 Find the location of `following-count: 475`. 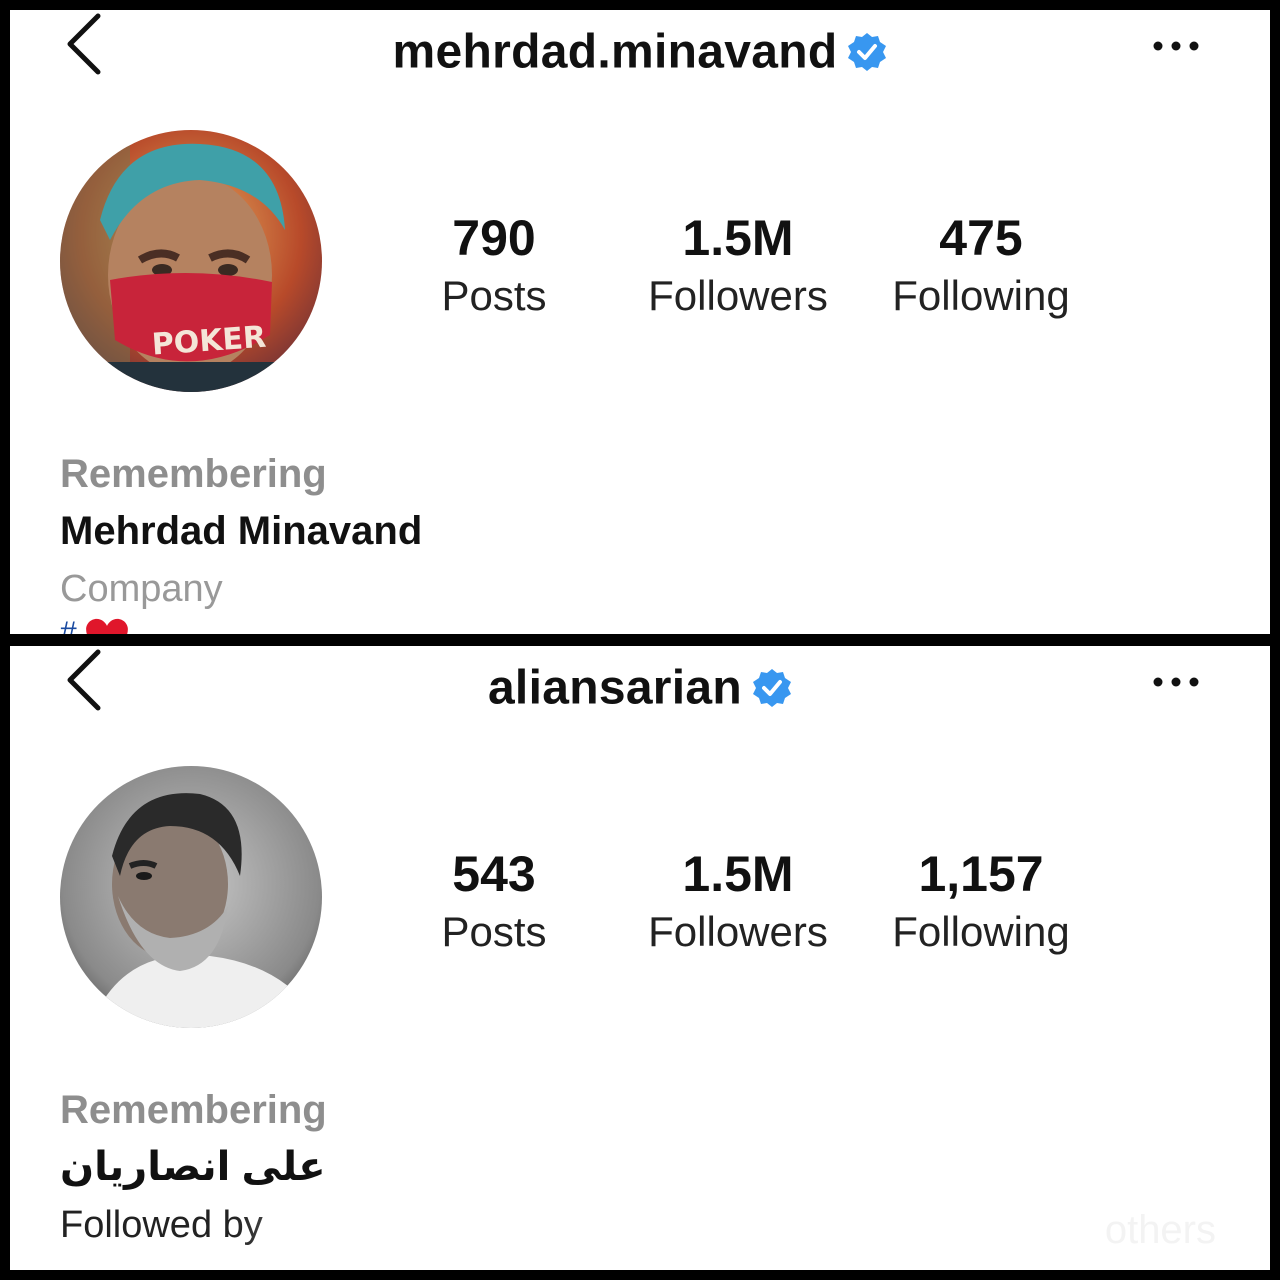

following-count: 475 is located at coordinates (981, 238).